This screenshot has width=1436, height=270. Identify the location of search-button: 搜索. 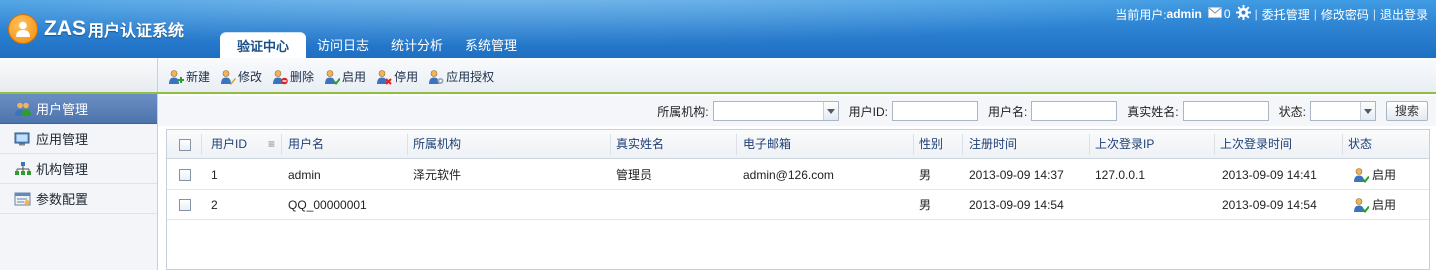
(1406, 111).